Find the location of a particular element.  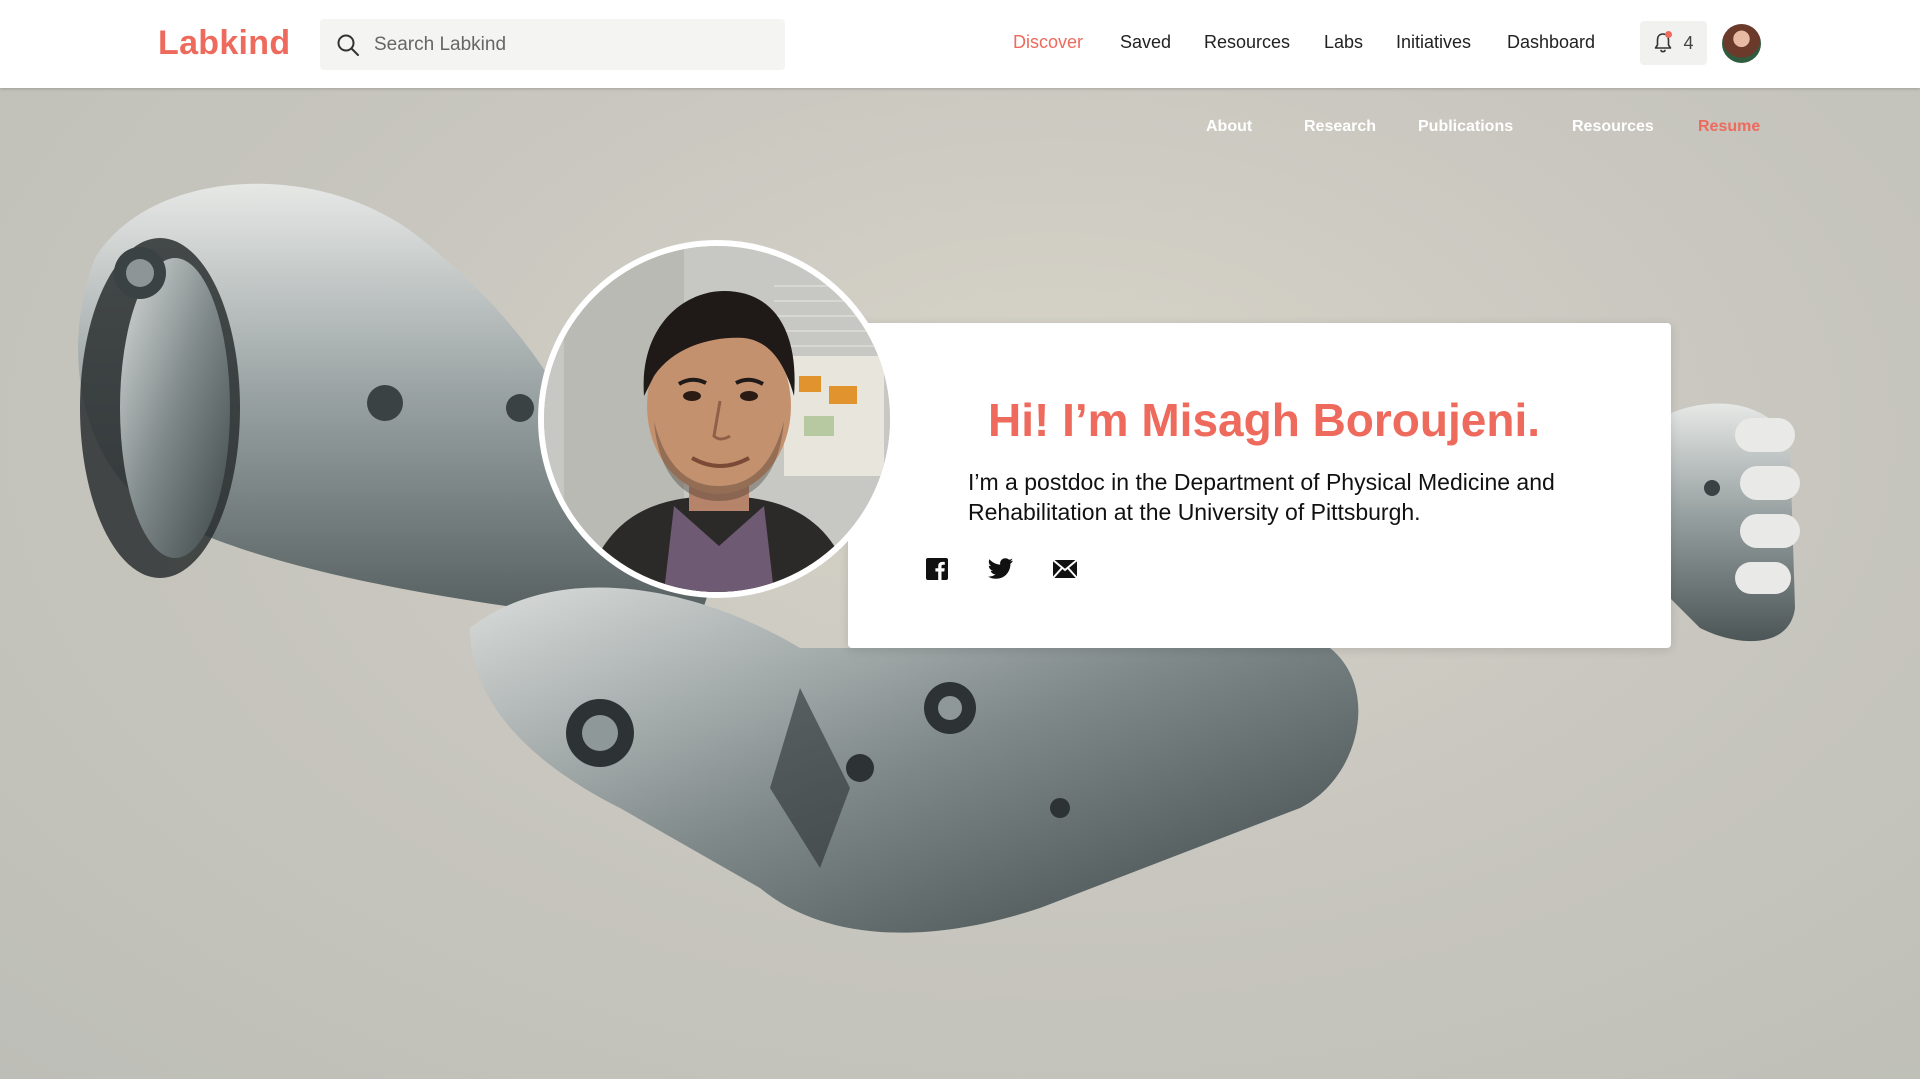

nav-resources: Resources is located at coordinates (1247, 42).